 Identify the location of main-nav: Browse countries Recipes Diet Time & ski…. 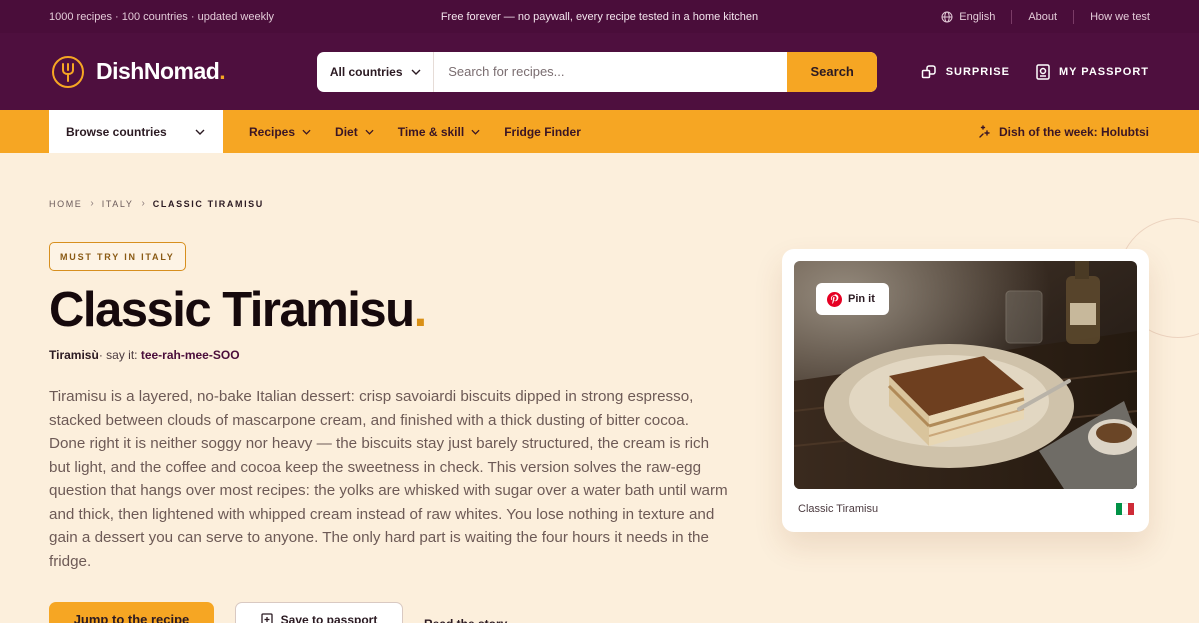
(599, 131).